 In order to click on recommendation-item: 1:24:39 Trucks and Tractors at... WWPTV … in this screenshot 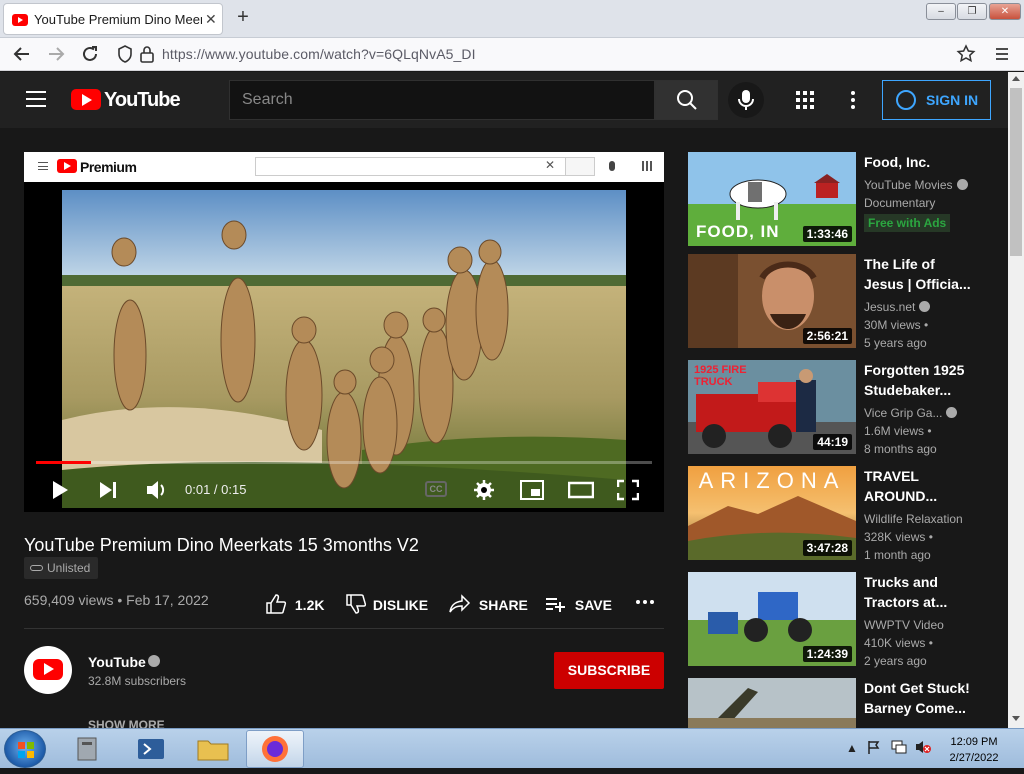, I will do `click(844, 620)`.